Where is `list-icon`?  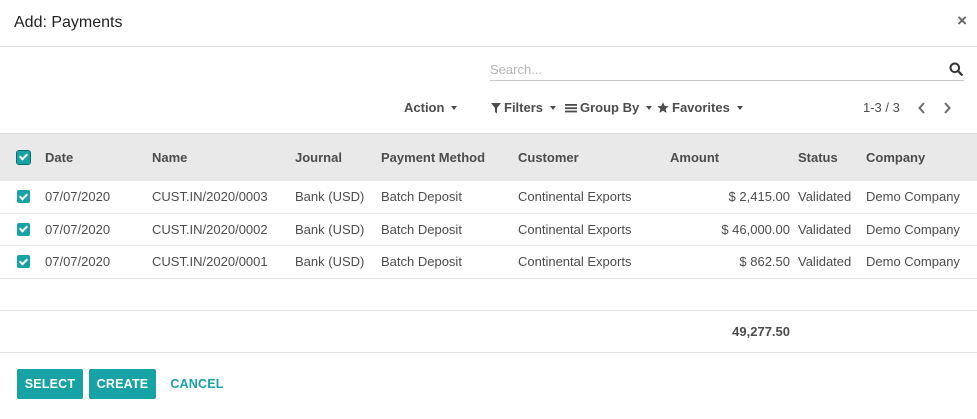 list-icon is located at coordinates (571, 108).